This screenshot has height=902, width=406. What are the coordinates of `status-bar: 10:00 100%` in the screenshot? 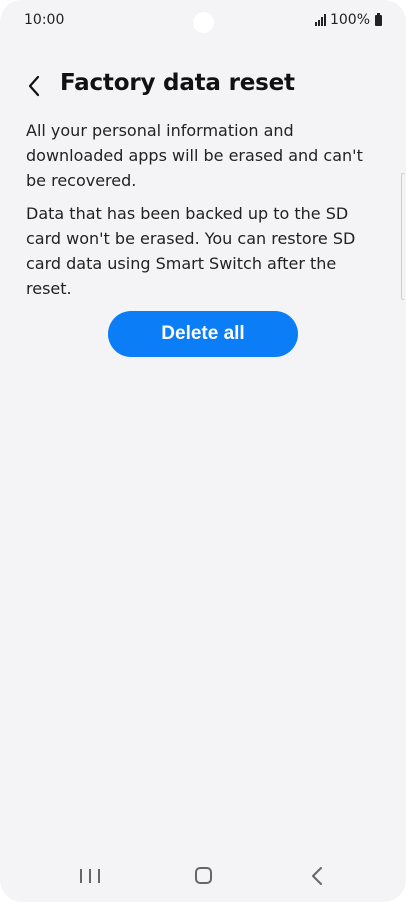 It's located at (203, 22).